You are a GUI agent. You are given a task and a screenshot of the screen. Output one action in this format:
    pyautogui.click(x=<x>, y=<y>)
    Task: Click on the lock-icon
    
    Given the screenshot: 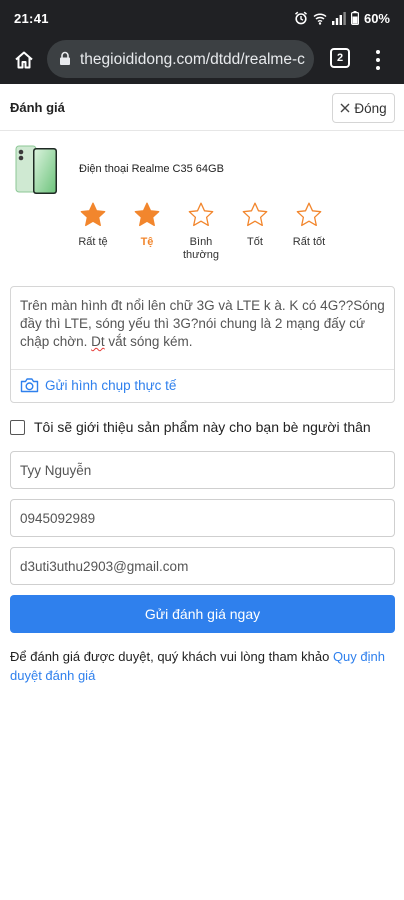 What is the action you would take?
    pyautogui.click(x=65, y=58)
    